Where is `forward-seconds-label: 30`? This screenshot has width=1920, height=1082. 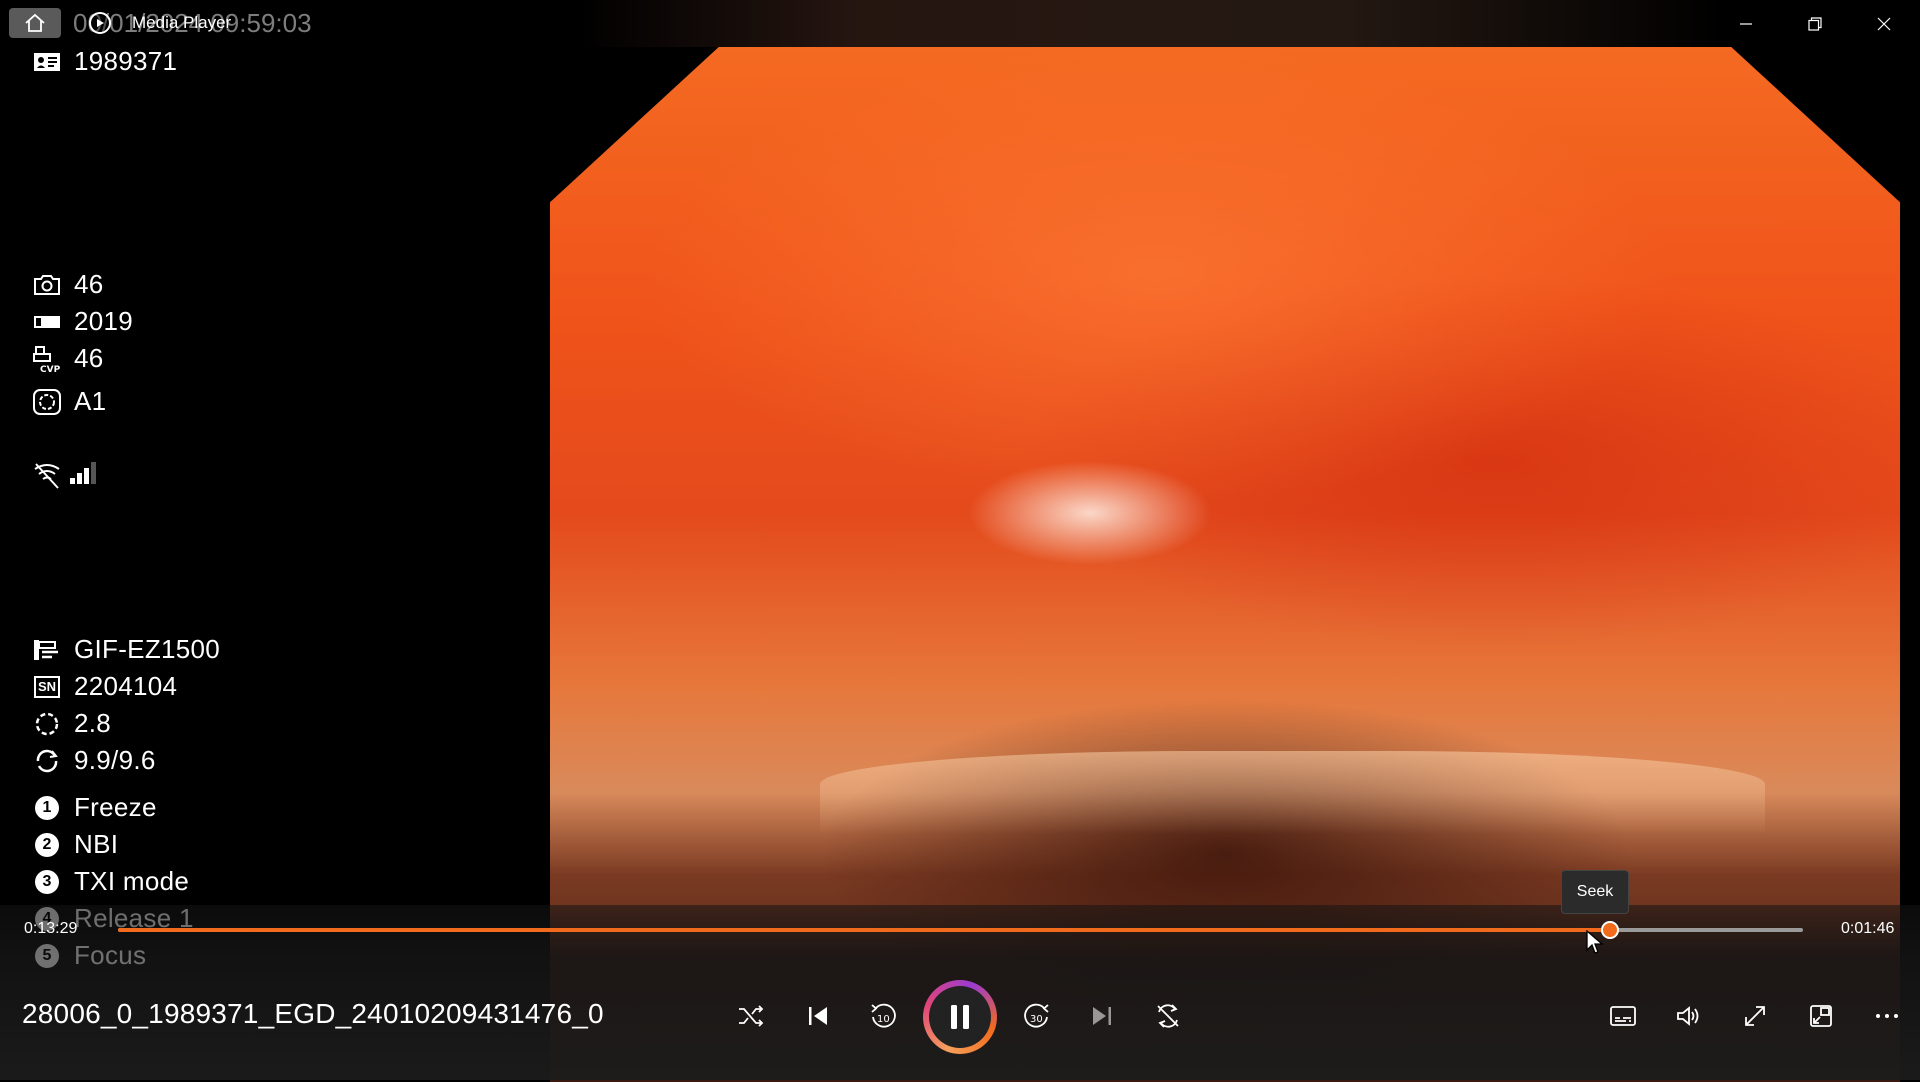 forward-seconds-label: 30 is located at coordinates (1036, 1019).